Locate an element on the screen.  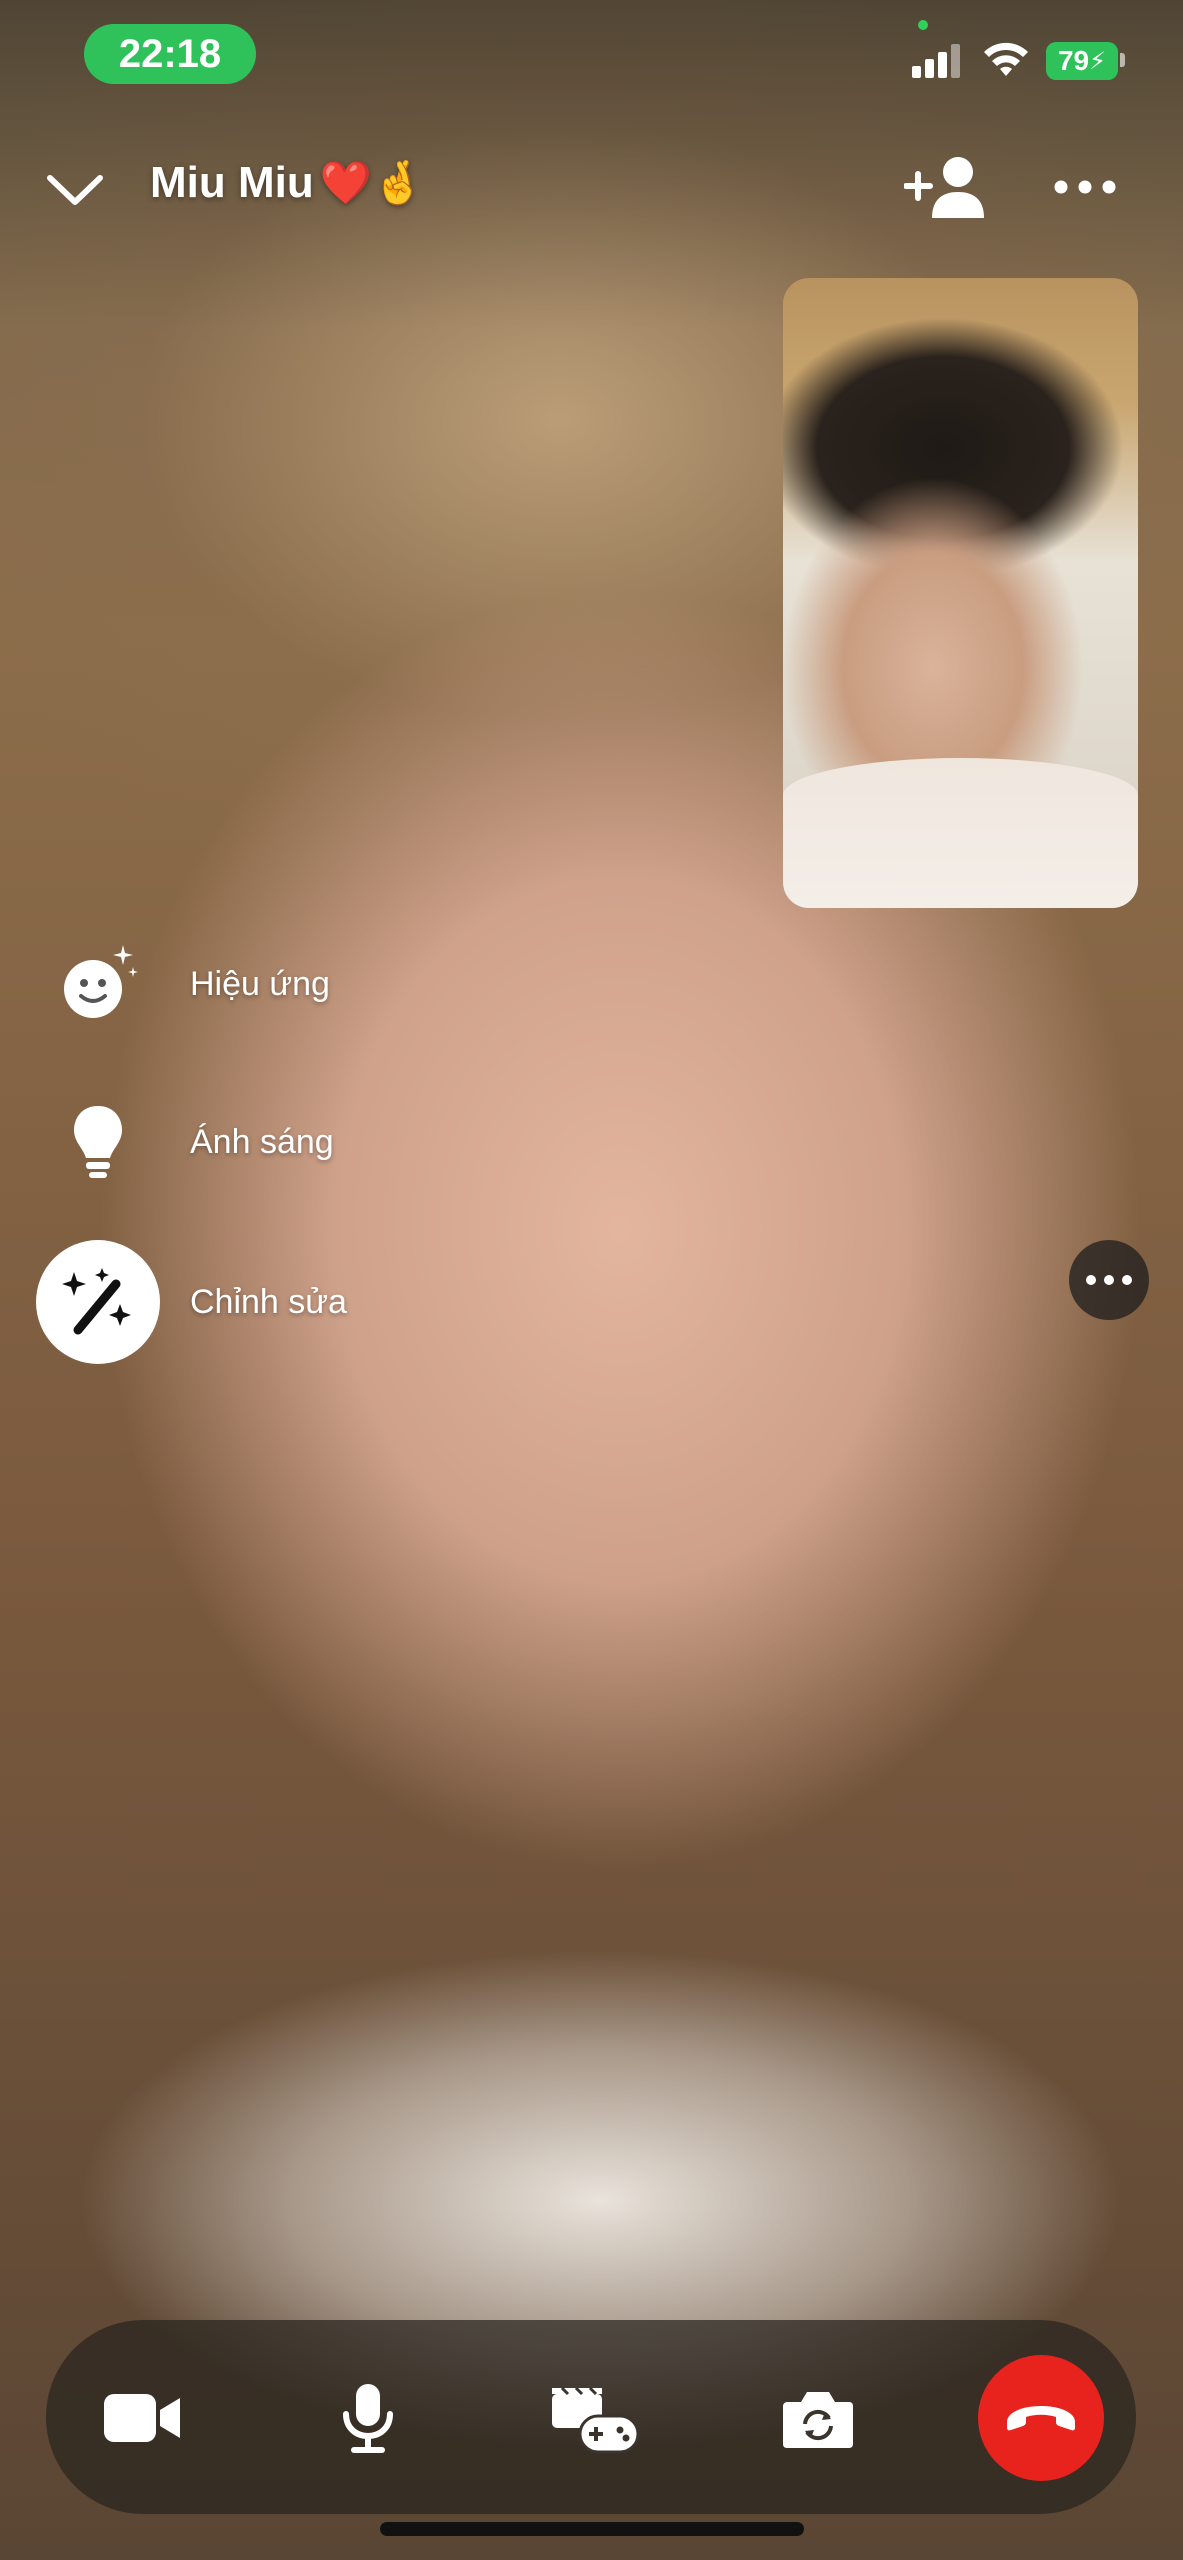
end-call-button is located at coordinates (1041, 2418).